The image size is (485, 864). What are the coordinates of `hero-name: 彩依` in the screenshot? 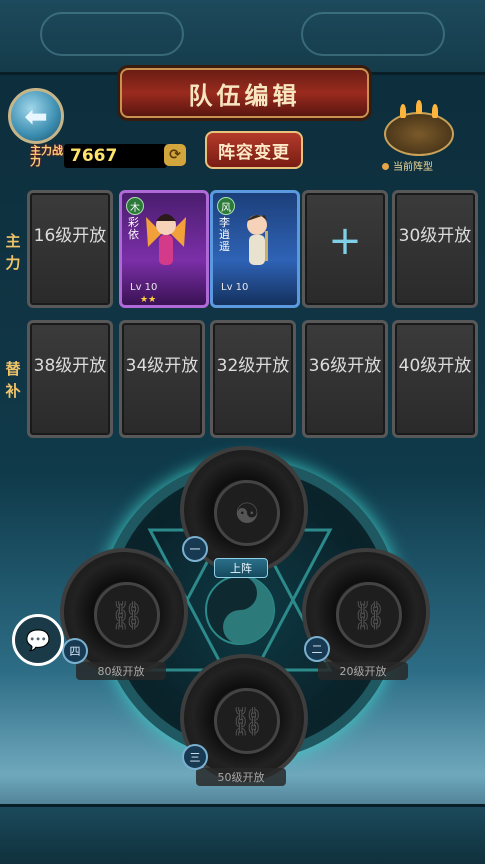 It's located at (133, 228).